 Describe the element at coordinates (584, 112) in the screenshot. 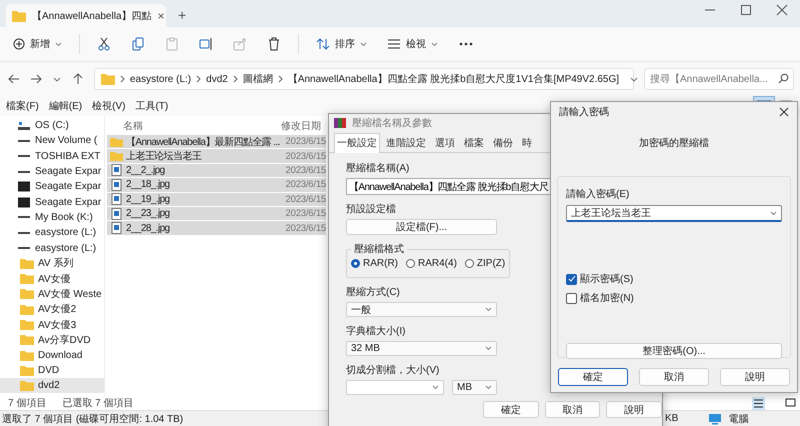

I see `dialog-title: 請輸入密碼` at that location.